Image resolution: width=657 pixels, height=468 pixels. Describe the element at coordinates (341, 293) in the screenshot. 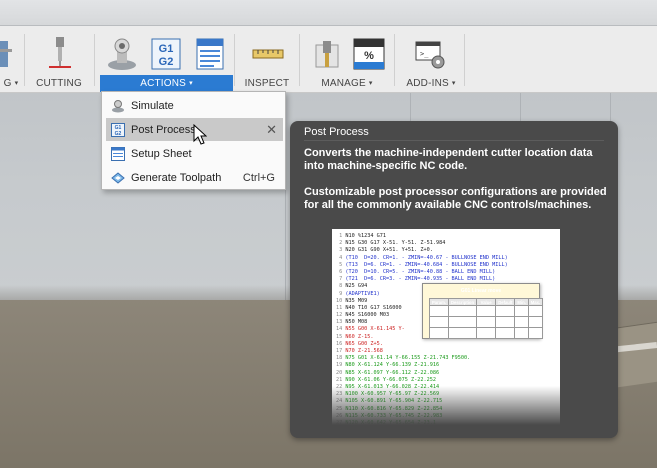

I see `line-number: 9` at that location.